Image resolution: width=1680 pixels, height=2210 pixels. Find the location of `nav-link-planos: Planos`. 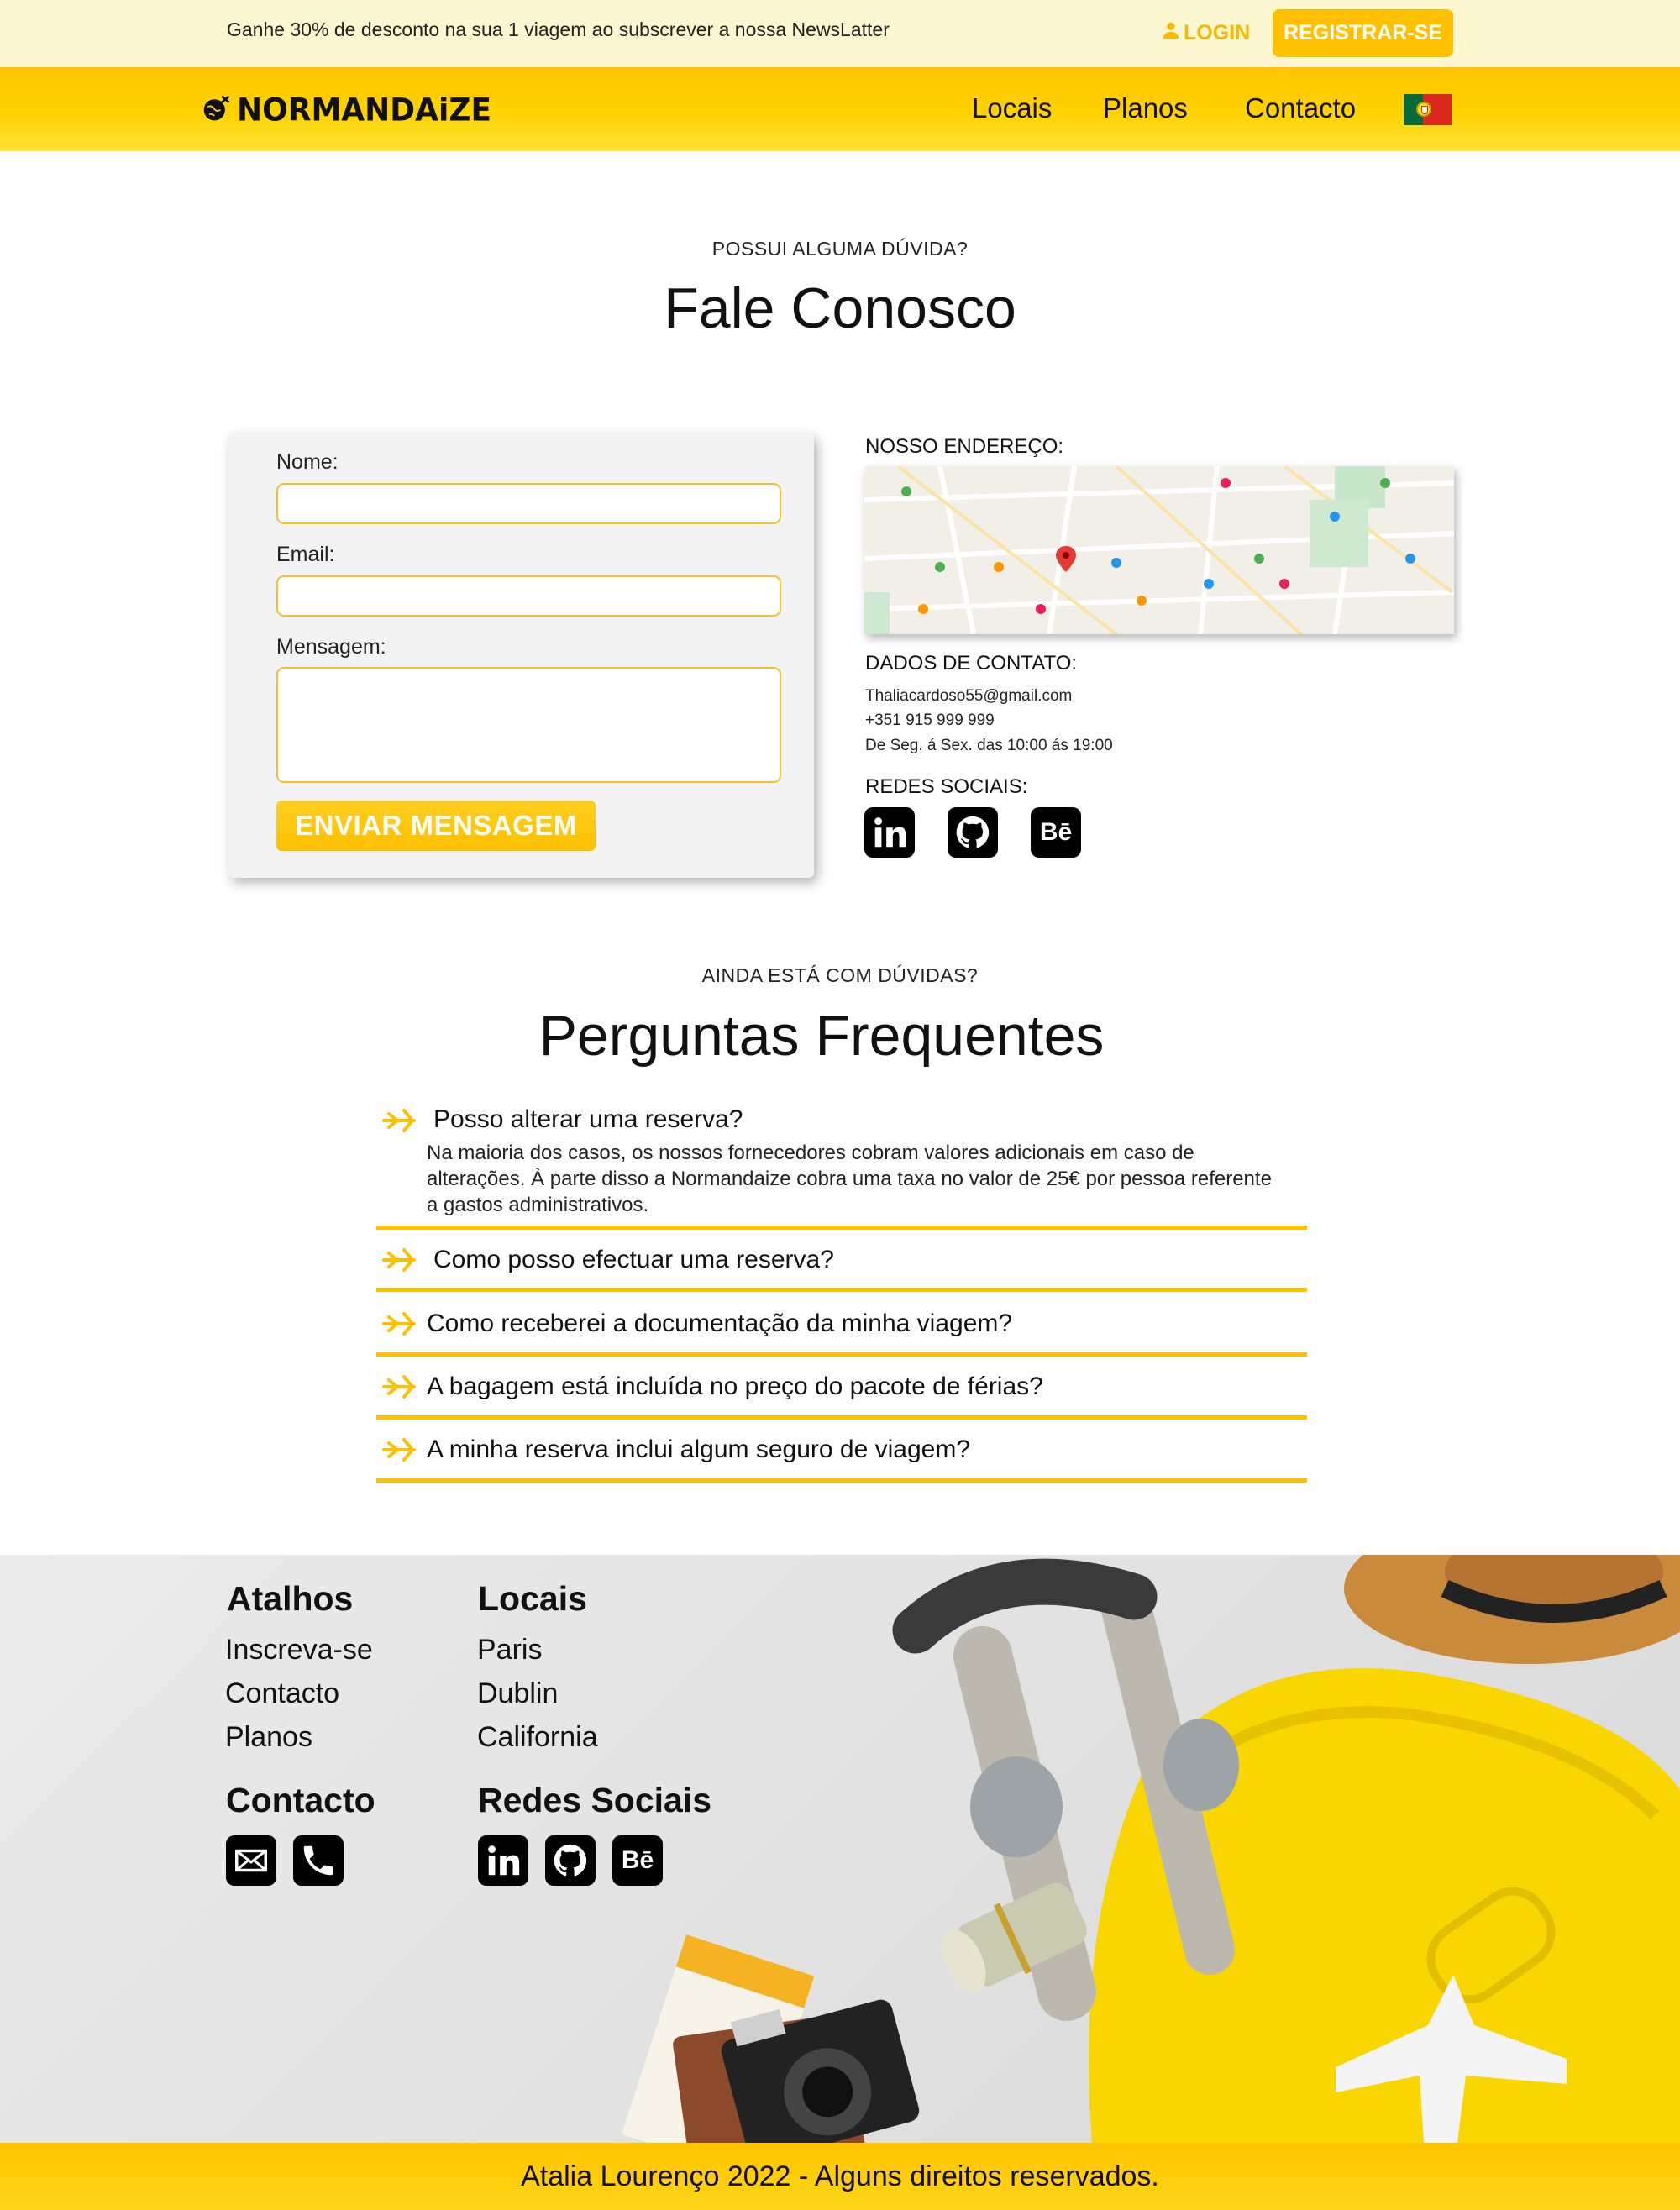

nav-link-planos: Planos is located at coordinates (1145, 108).